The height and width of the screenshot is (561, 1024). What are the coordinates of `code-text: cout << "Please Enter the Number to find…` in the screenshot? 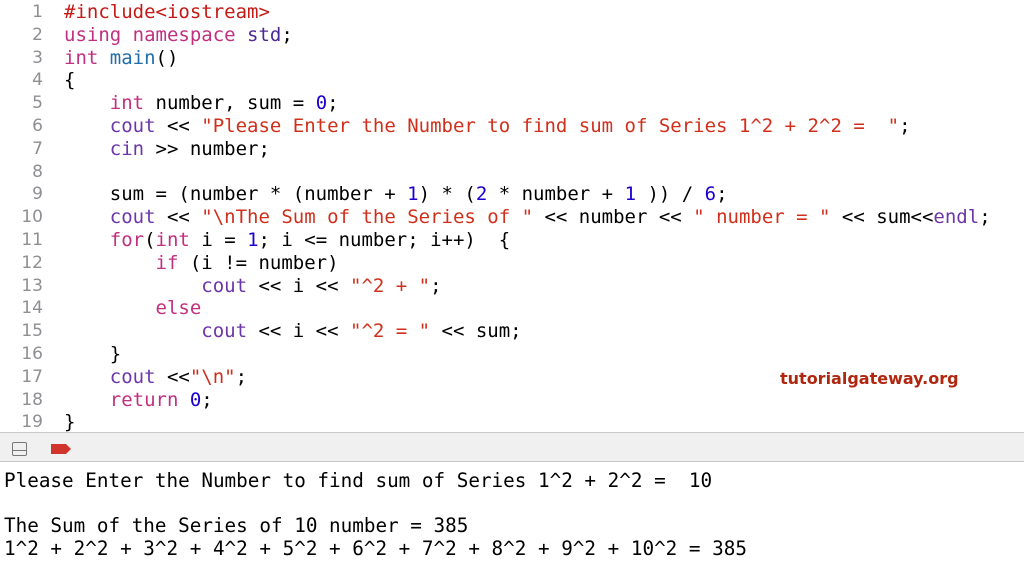 It's located at (487, 126).